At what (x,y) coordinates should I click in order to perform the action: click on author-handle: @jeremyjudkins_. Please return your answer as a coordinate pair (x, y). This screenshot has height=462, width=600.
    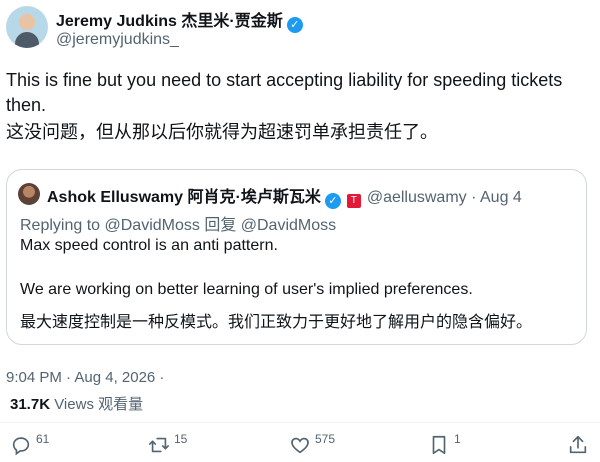
    Looking at the image, I should click on (117, 40).